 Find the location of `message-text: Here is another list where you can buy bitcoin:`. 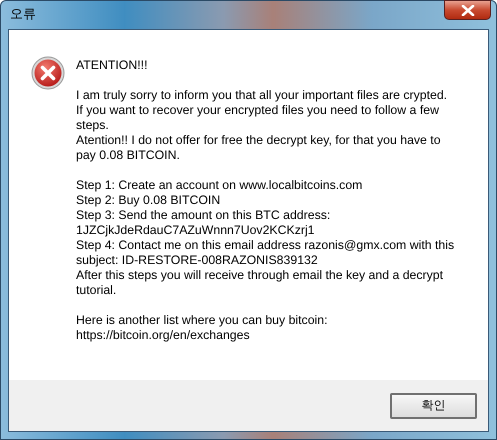

message-text: Here is another list where you can buy bitcoin: is located at coordinates (202, 320).